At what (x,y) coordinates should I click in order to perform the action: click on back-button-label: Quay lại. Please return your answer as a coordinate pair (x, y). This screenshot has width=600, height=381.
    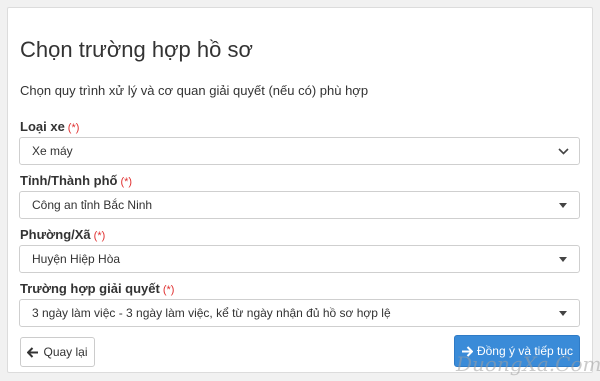
    Looking at the image, I should click on (65, 352).